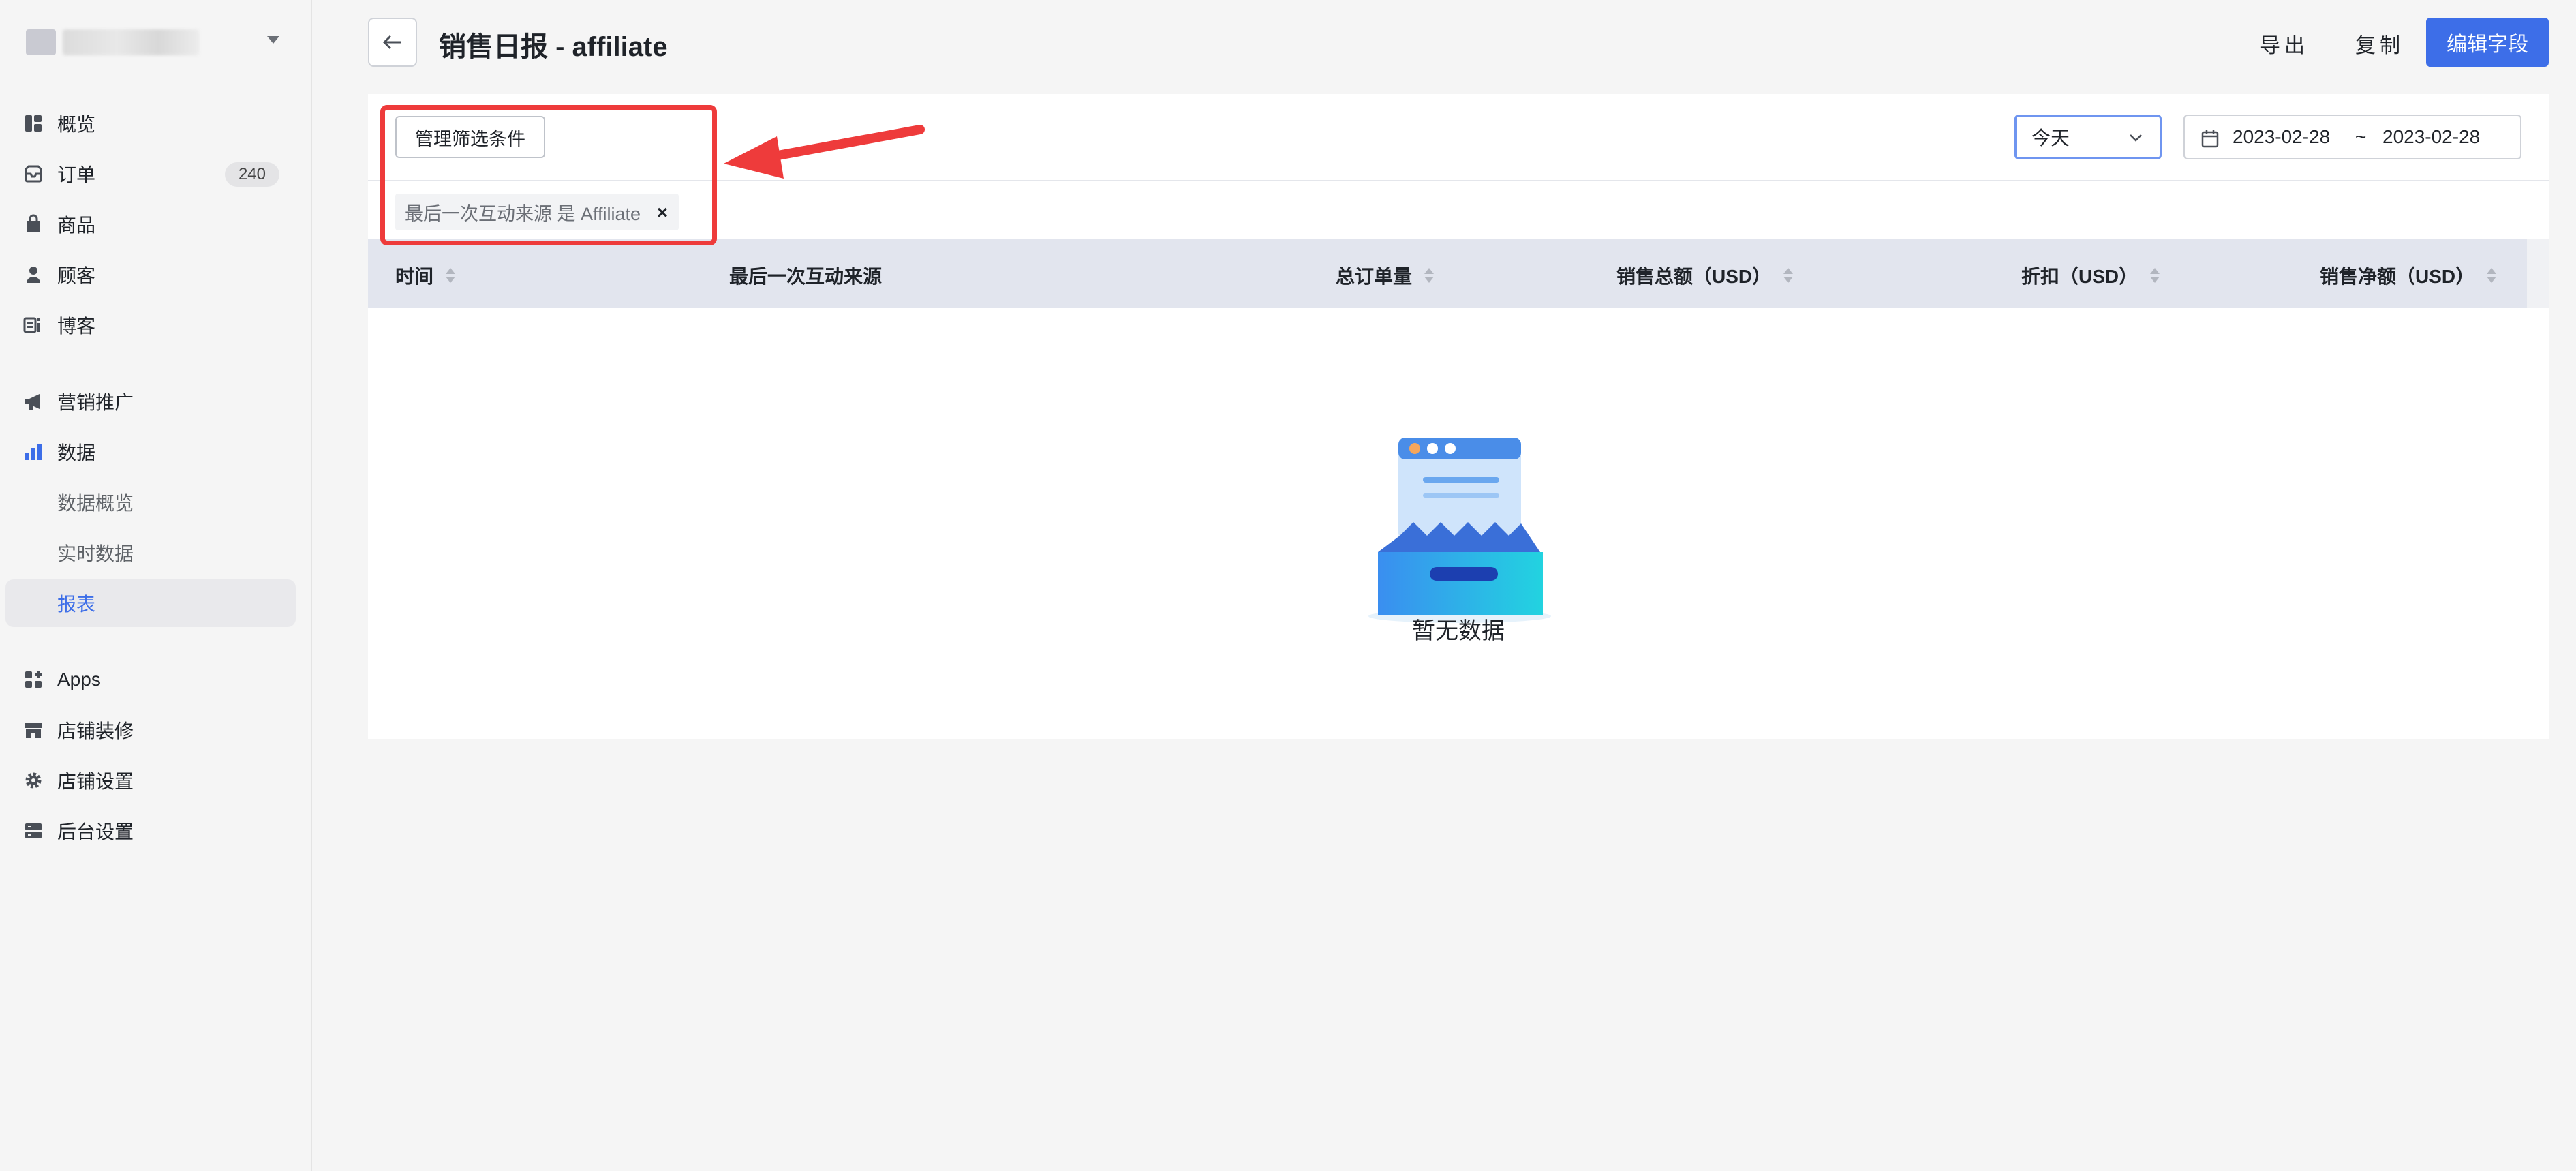  Describe the element at coordinates (252, 175) in the screenshot. I see `order-count-badge: 240` at that location.